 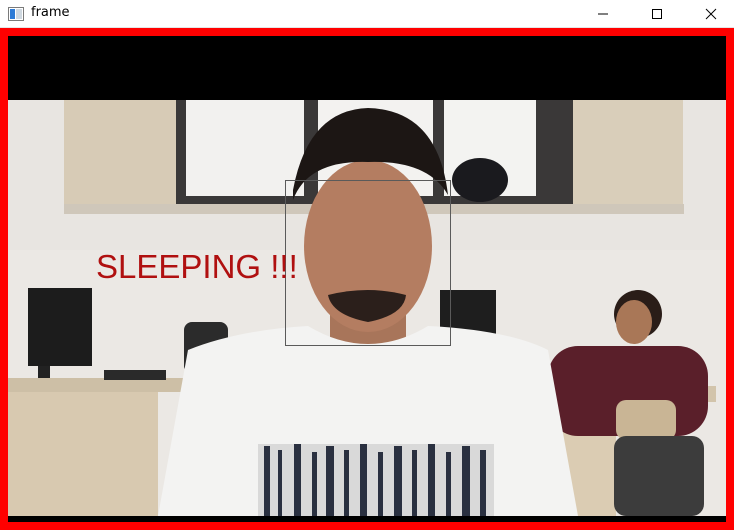 I want to click on minimize-button, so click(x=603, y=13).